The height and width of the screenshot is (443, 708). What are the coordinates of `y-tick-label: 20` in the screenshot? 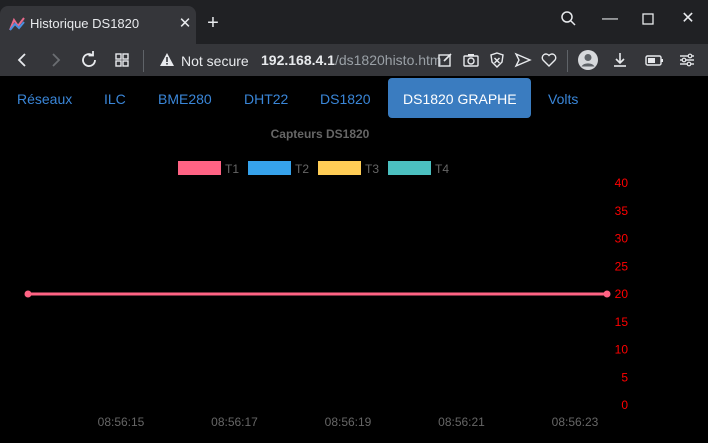 It's located at (622, 294).